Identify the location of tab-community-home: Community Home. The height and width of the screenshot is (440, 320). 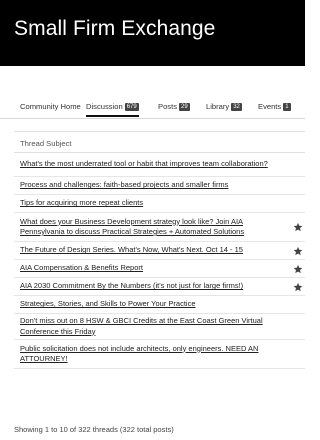
(50, 106).